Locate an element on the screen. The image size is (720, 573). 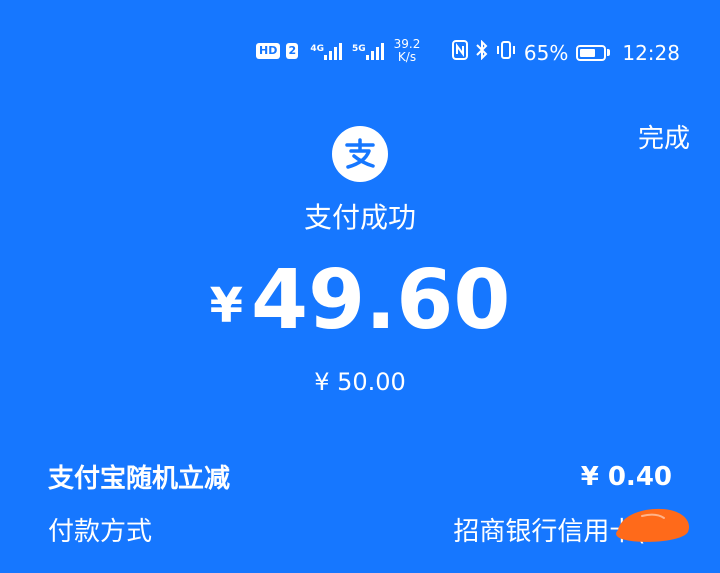
hd-icon: HD is located at coordinates (268, 51).